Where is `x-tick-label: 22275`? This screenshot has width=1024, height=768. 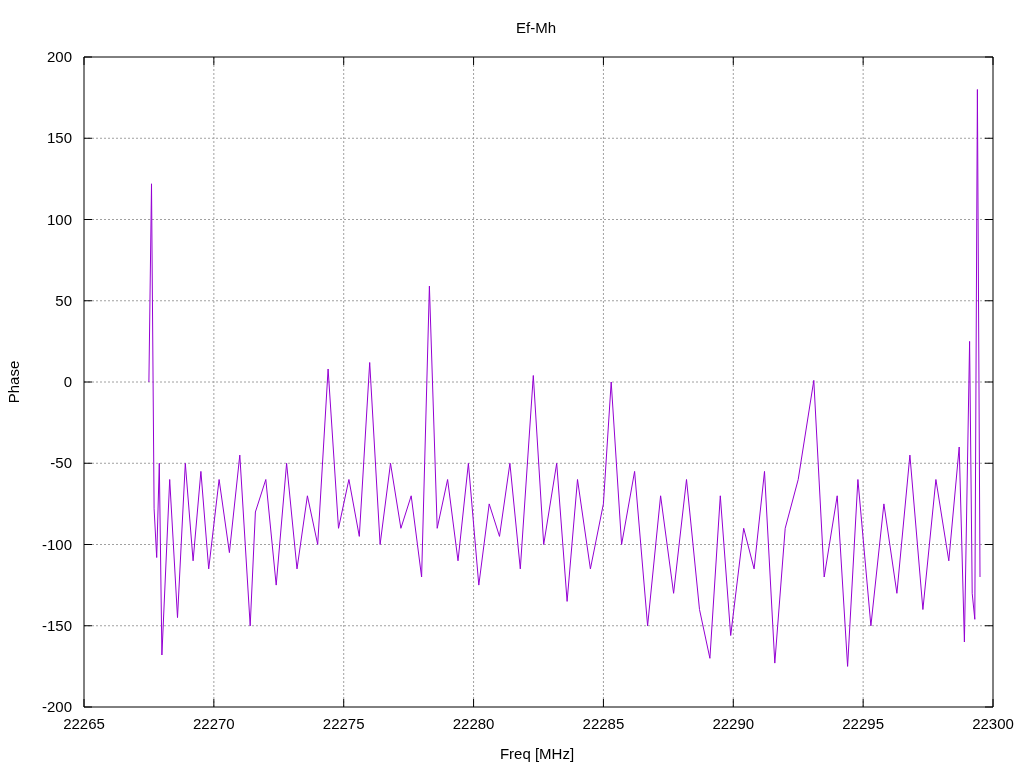 x-tick-label: 22275 is located at coordinates (343, 723).